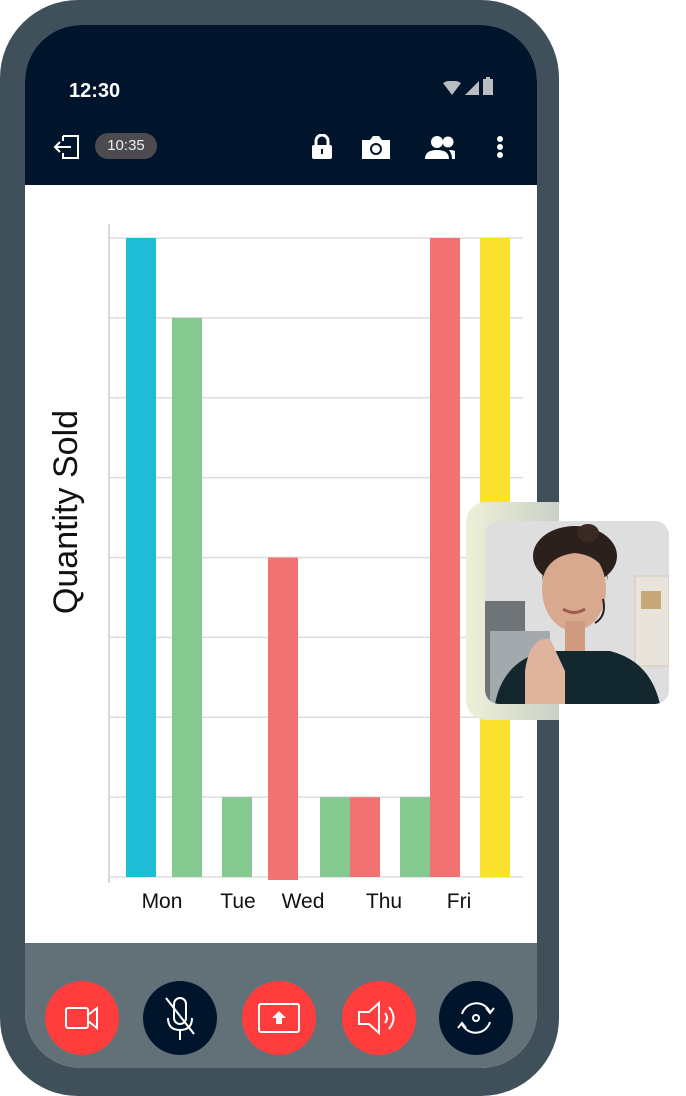 Image resolution: width=686 pixels, height=1096 pixels. What do you see at coordinates (283, 718) in the screenshot?
I see `bar-wed` at bounding box center [283, 718].